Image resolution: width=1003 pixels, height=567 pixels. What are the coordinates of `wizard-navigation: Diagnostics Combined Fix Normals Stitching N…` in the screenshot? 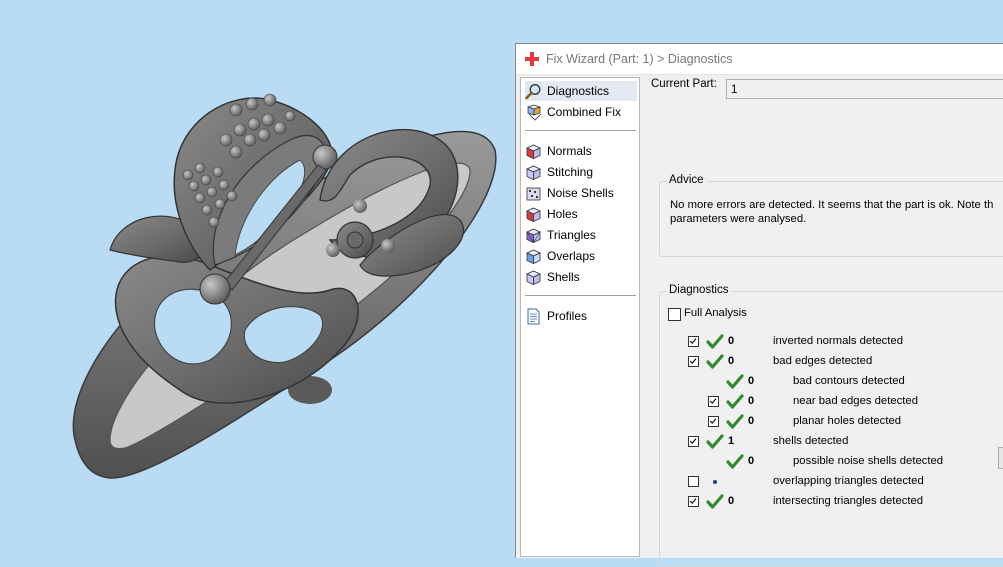 It's located at (580, 317).